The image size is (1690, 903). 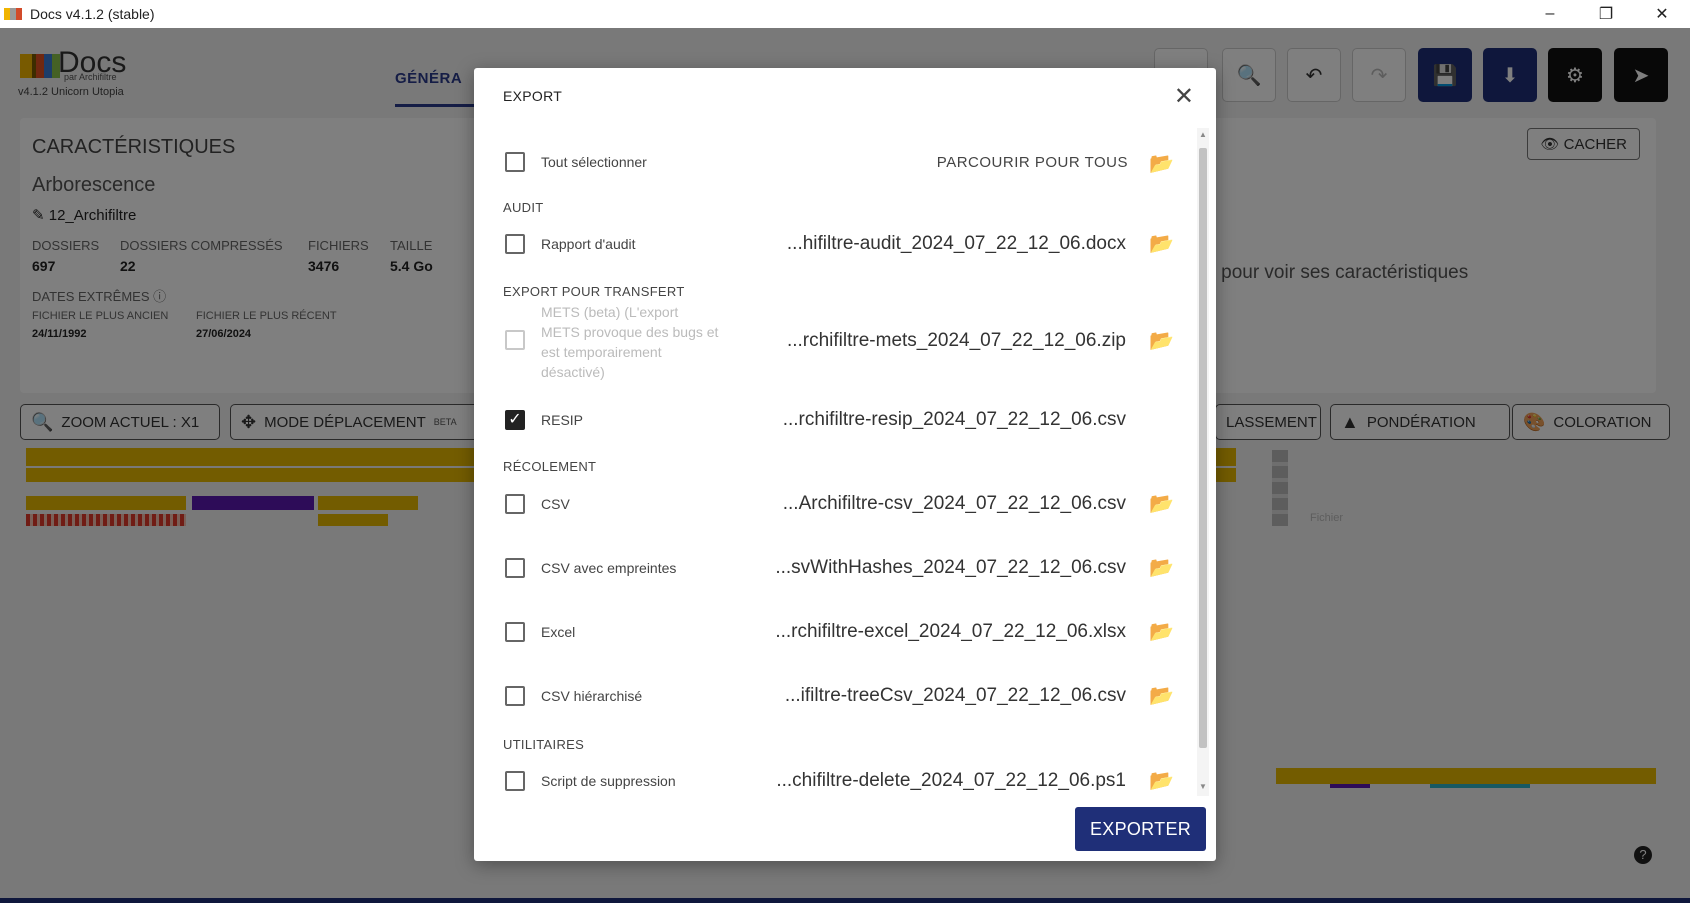 I want to click on modal-title: EXPORT, so click(x=533, y=96).